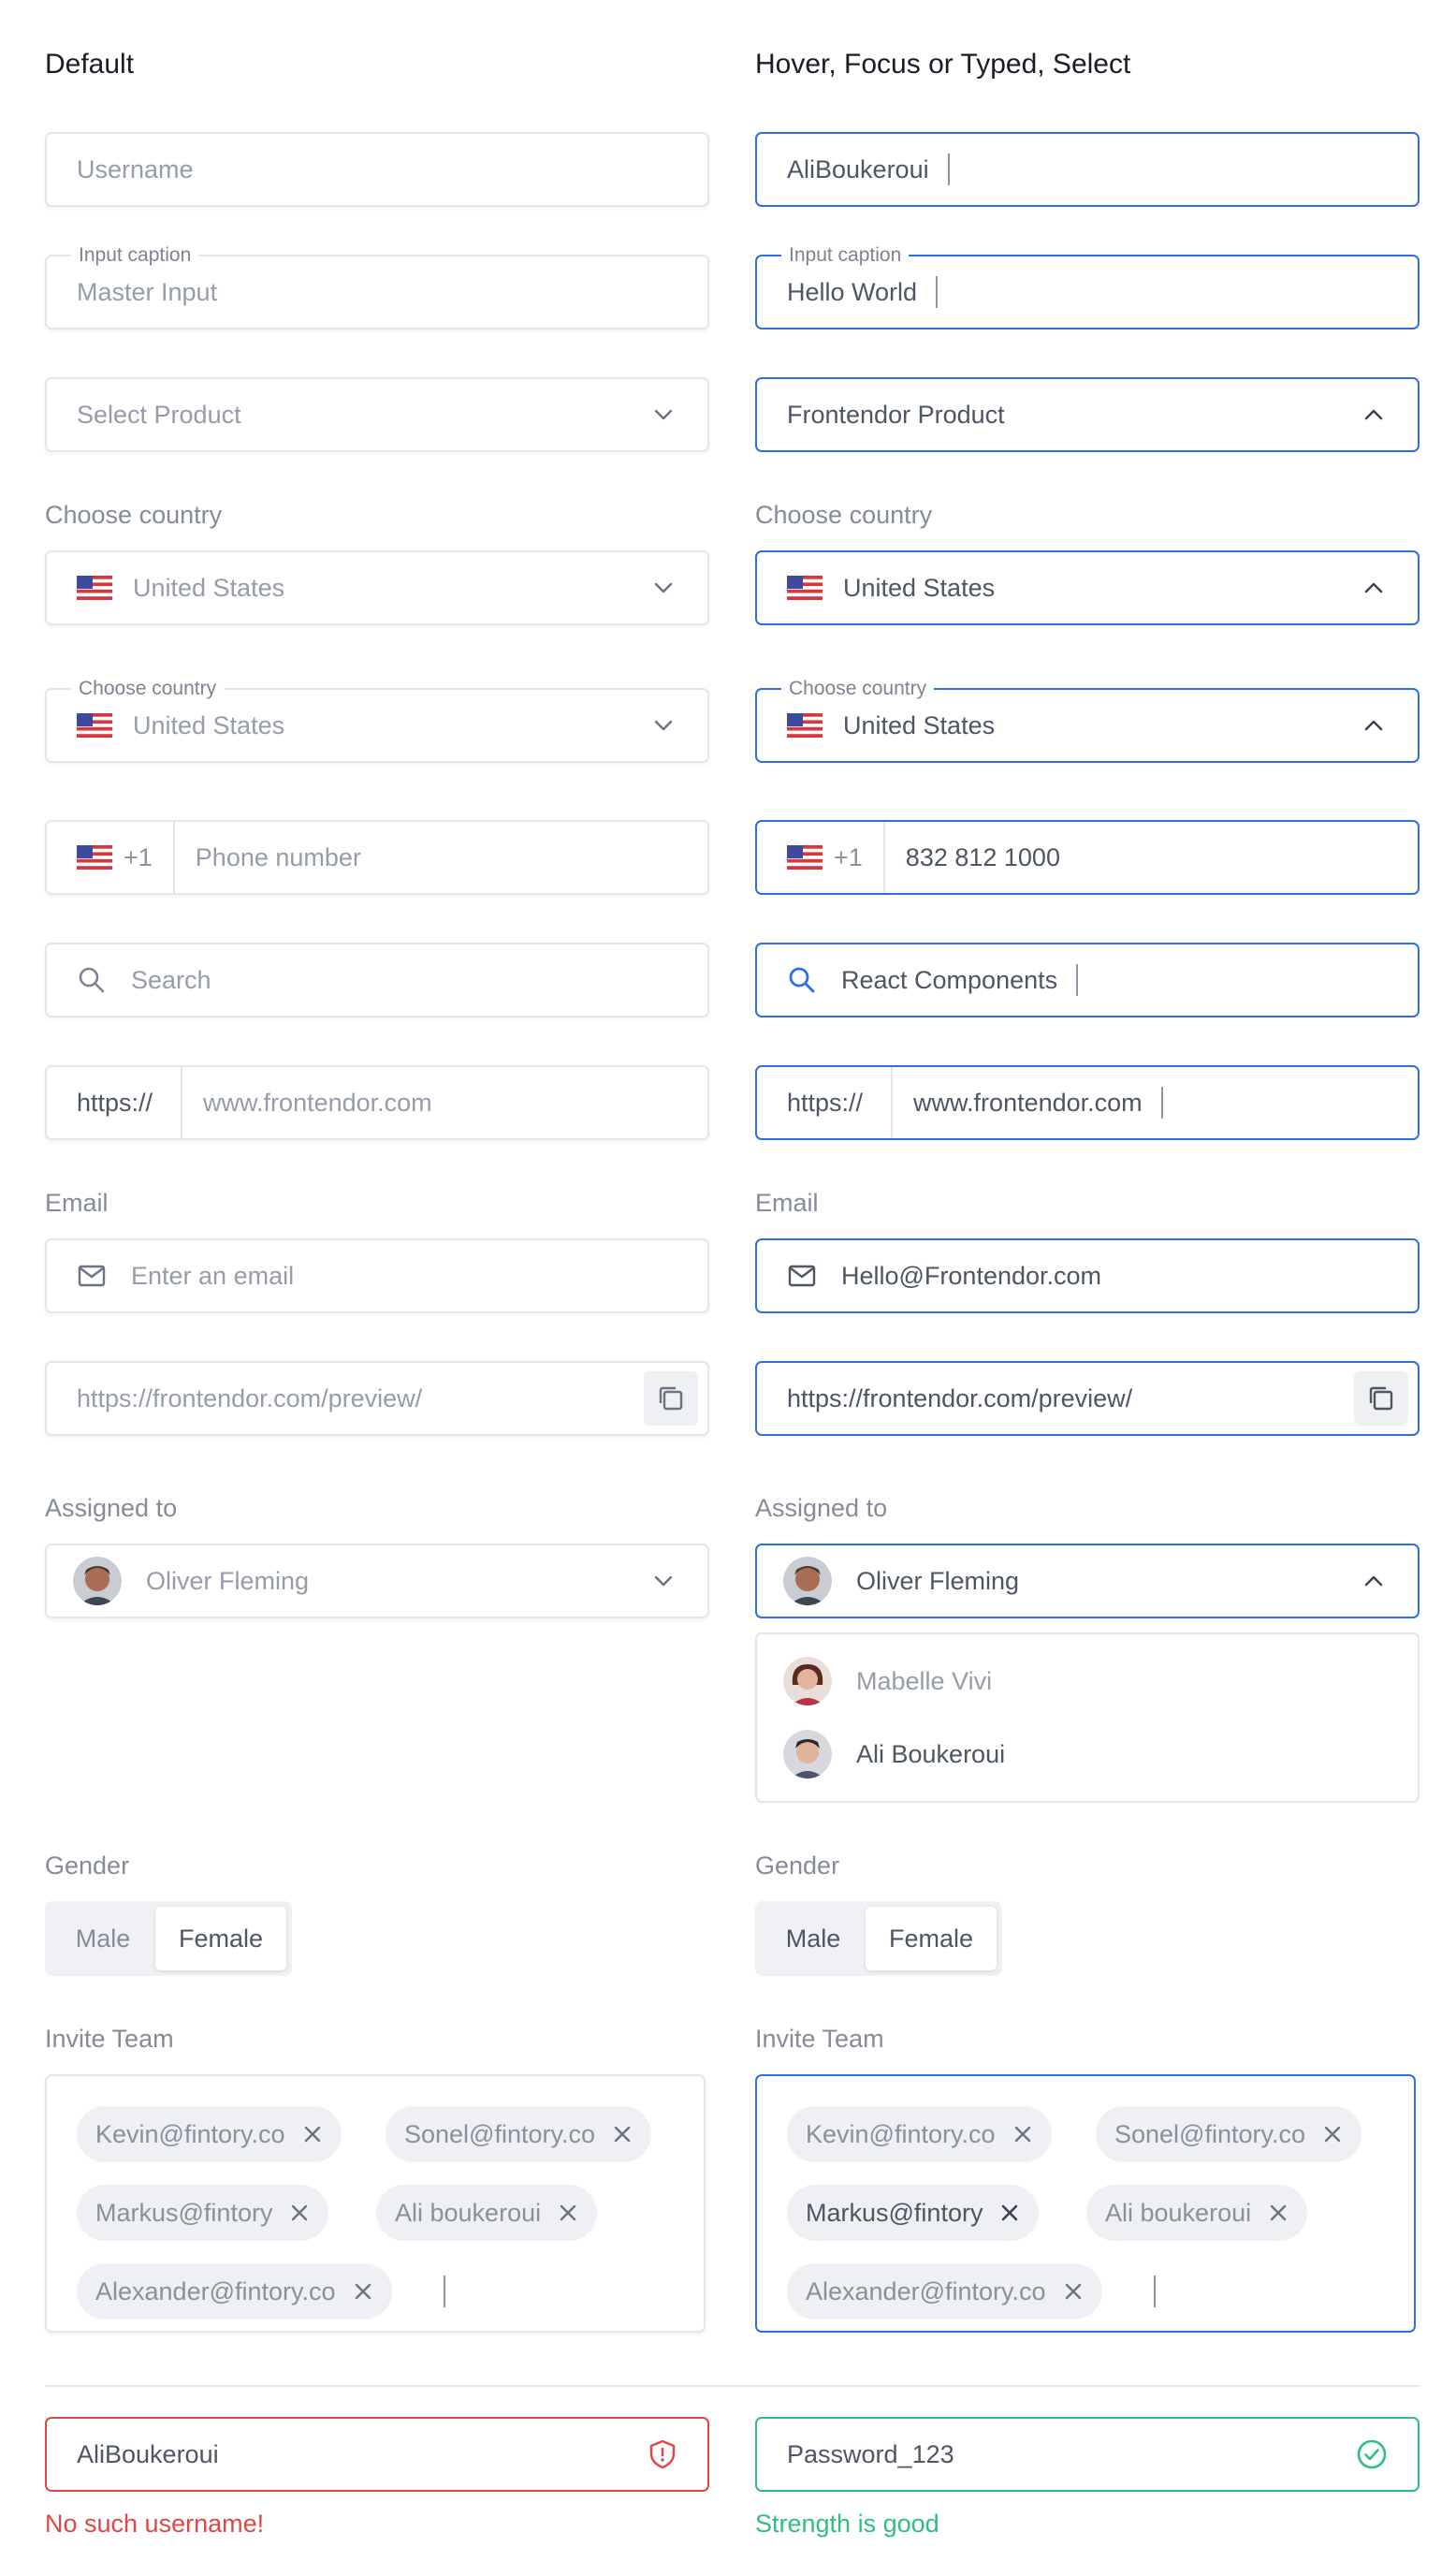 Image resolution: width=1456 pixels, height=2576 pixels. I want to click on team-chip-hover: Markus@fintory, so click(913, 2213).